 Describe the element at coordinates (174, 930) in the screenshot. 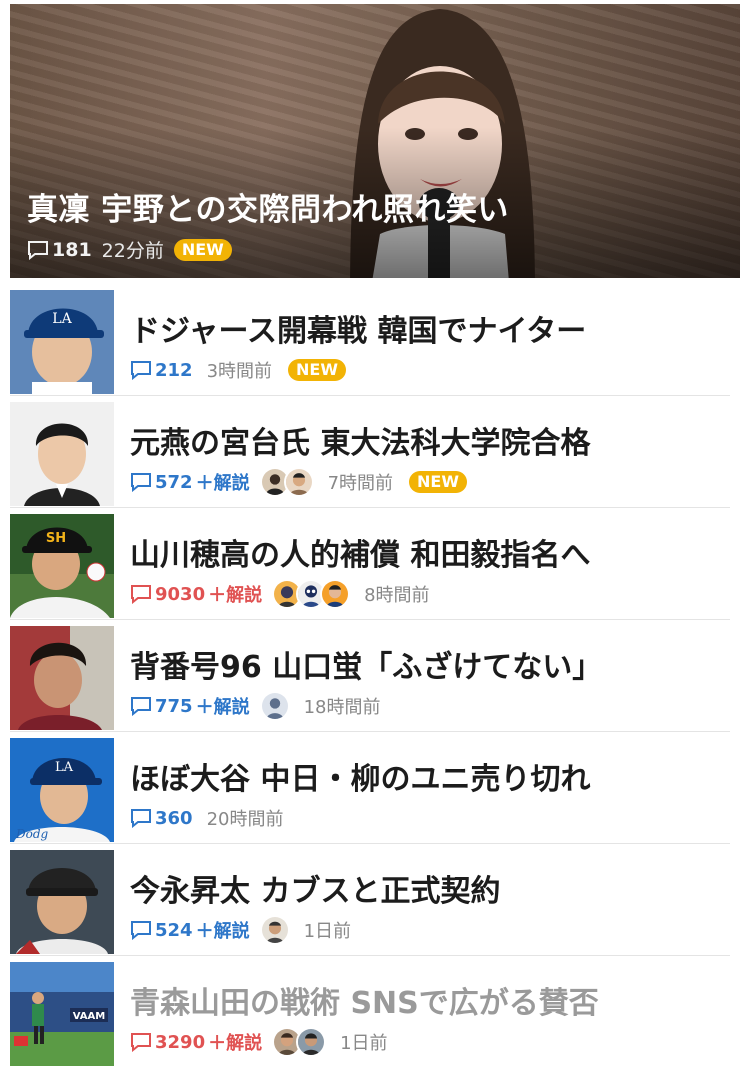

I see `comment-number: 524` at that location.